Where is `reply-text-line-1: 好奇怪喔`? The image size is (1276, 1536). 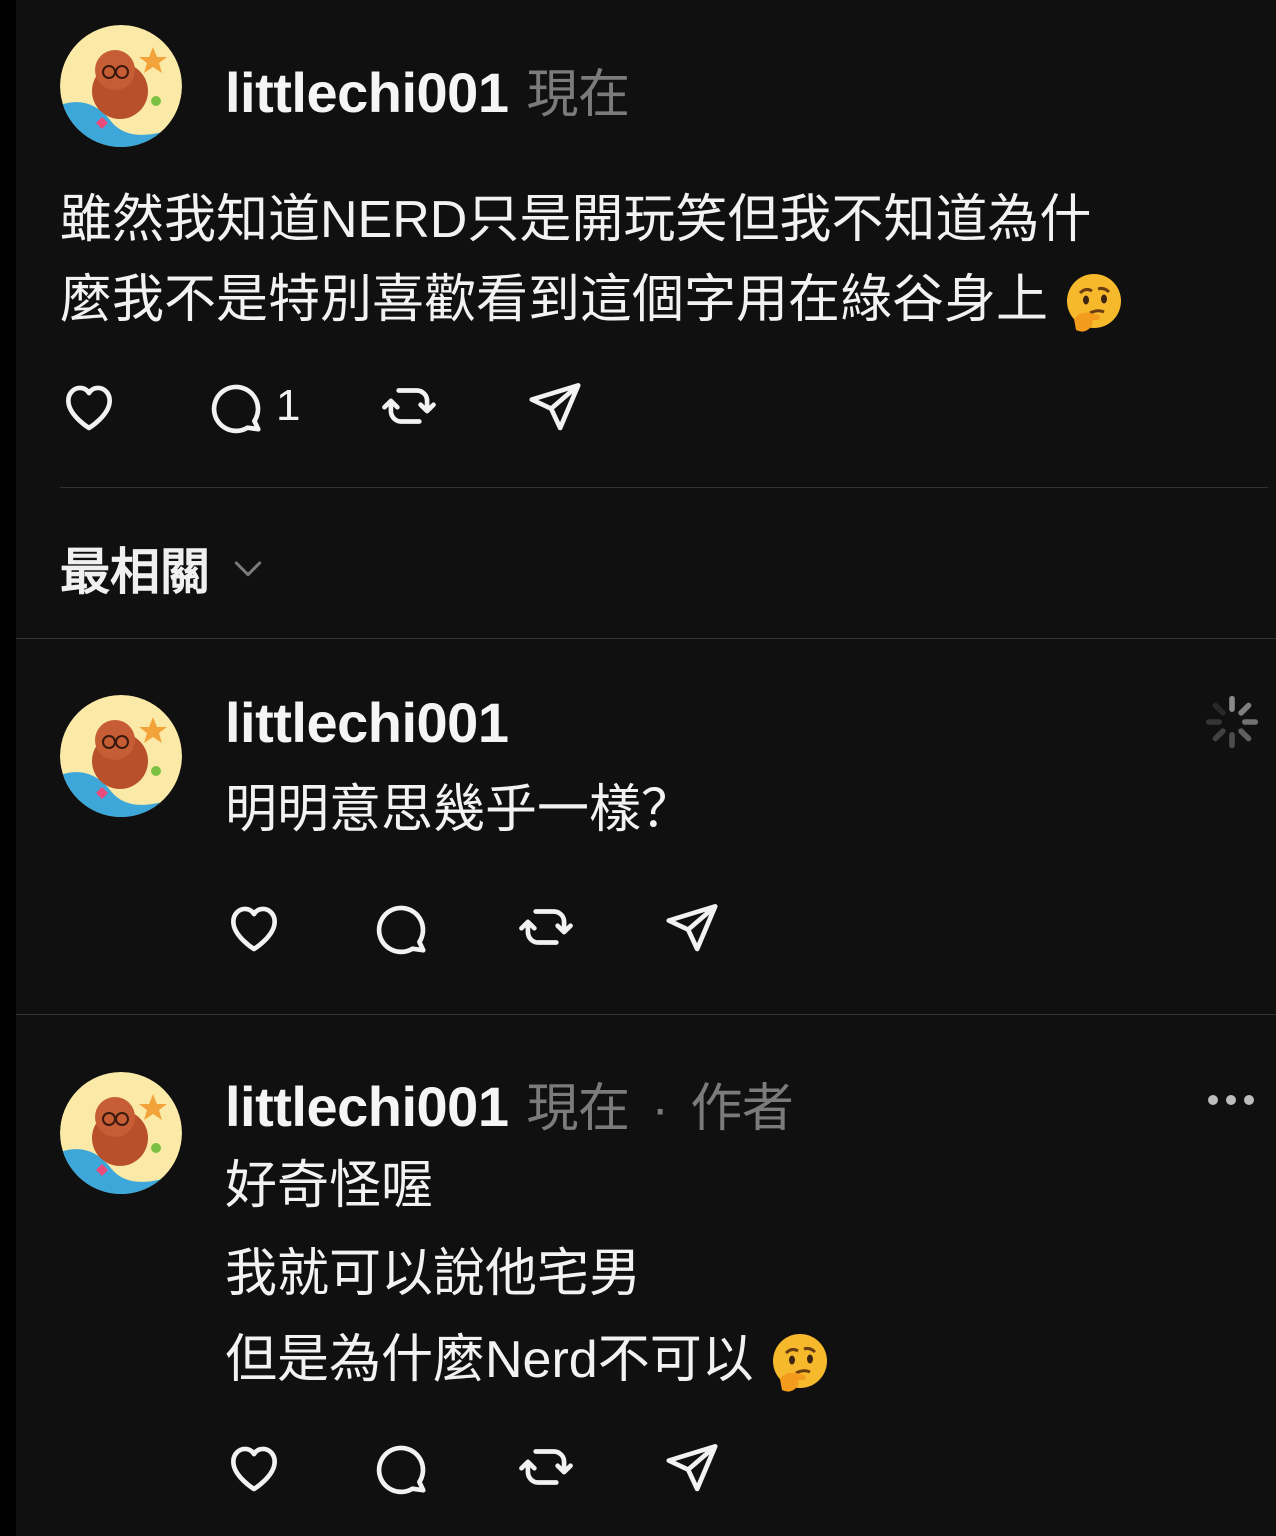 reply-text-line-1: 好奇怪喔 is located at coordinates (329, 1186).